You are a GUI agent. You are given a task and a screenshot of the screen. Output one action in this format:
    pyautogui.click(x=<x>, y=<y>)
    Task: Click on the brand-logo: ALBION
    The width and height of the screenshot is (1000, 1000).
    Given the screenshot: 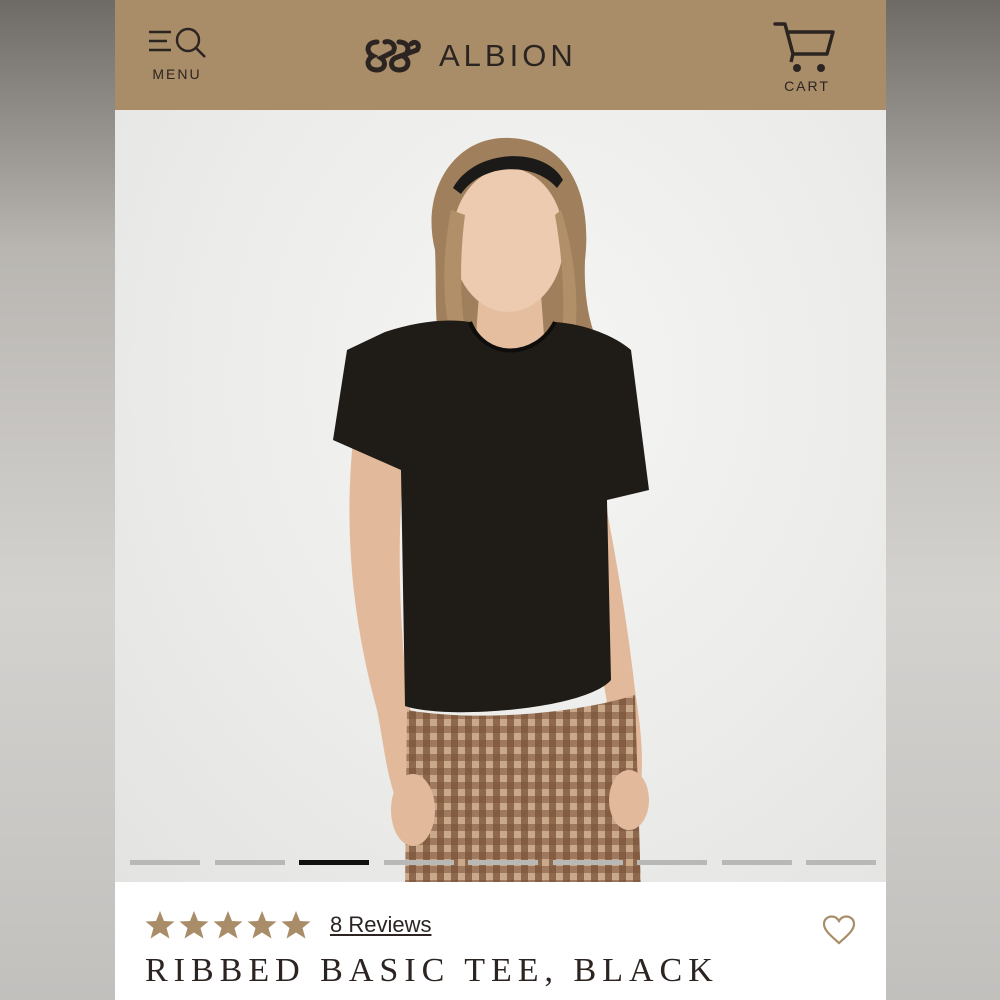 What is the action you would take?
    pyautogui.click(x=483, y=55)
    